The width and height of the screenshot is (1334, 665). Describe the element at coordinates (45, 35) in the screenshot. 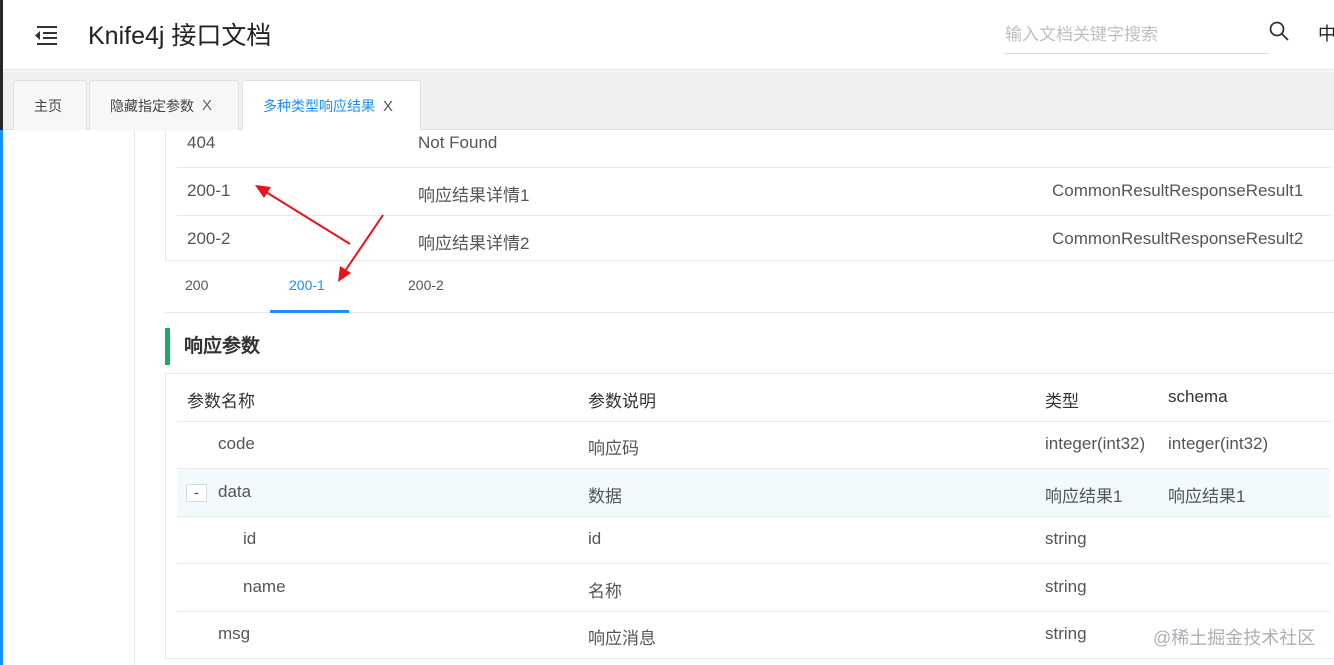

I see `menu-fold-icon` at that location.